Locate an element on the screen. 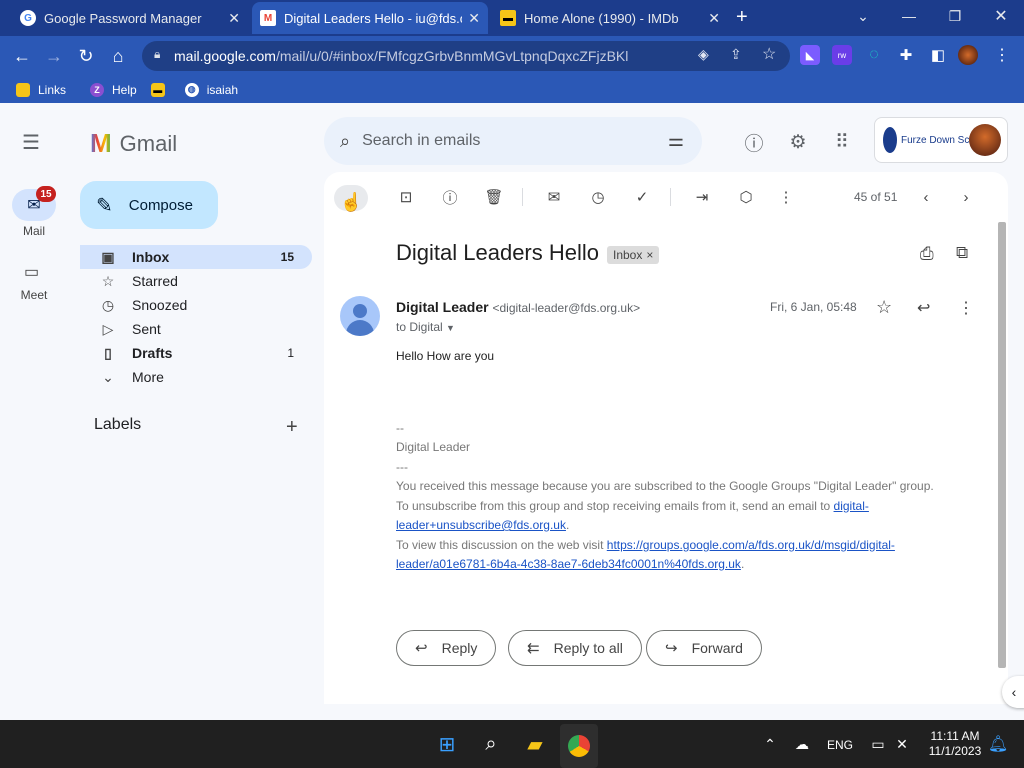  share-icon: ⇪ is located at coordinates (736, 54).